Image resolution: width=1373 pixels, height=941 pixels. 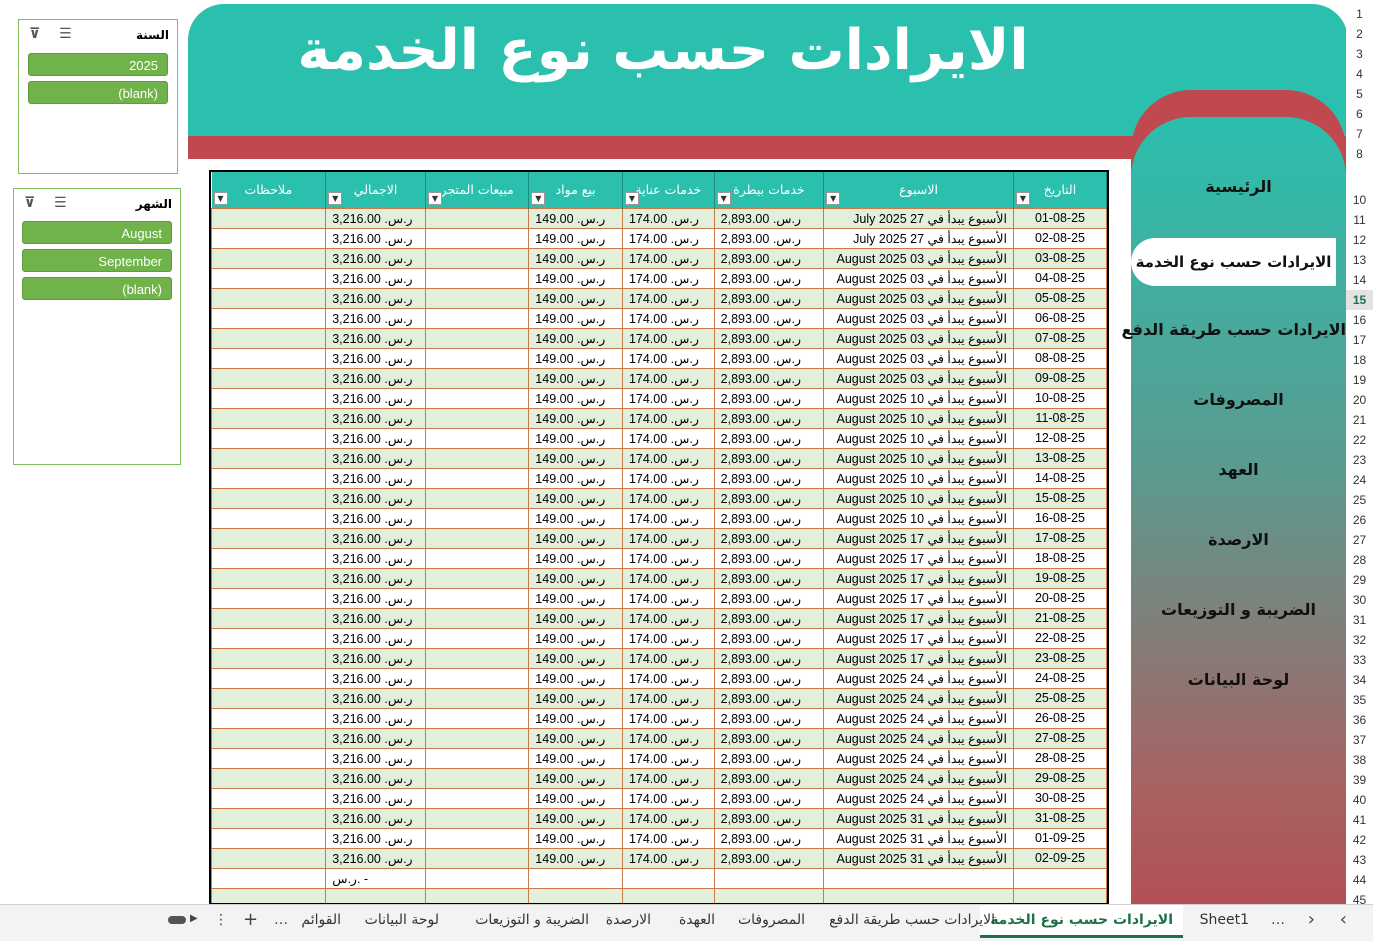 What do you see at coordinates (1359, 480) in the screenshot?
I see `row-number: 24` at bounding box center [1359, 480].